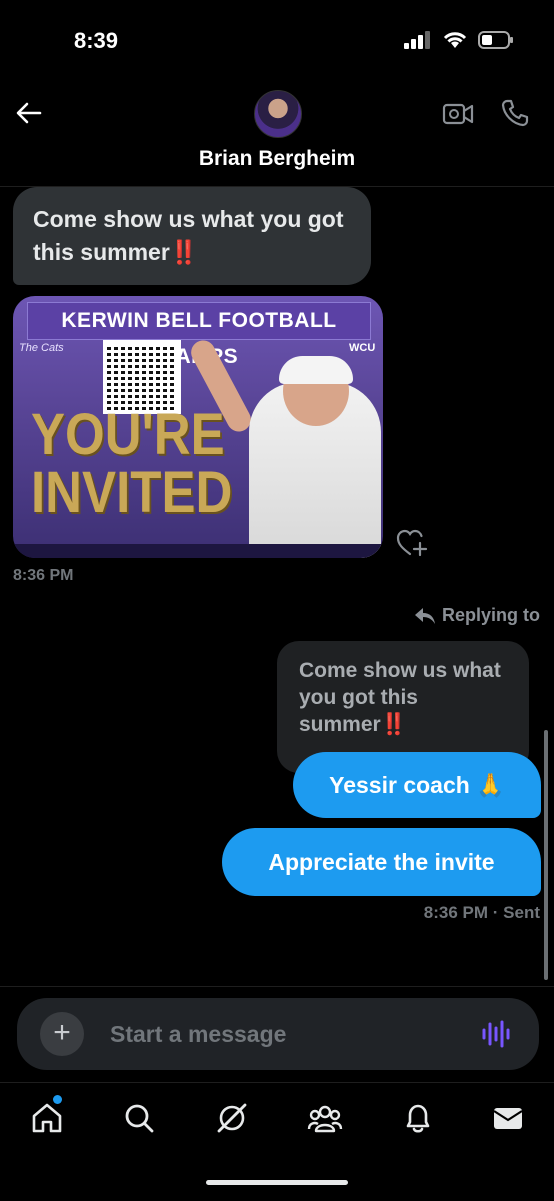 Image resolution: width=554 pixels, height=1201 pixels. What do you see at coordinates (41, 348) in the screenshot?
I see `card-logo-left: The Cats` at bounding box center [41, 348].